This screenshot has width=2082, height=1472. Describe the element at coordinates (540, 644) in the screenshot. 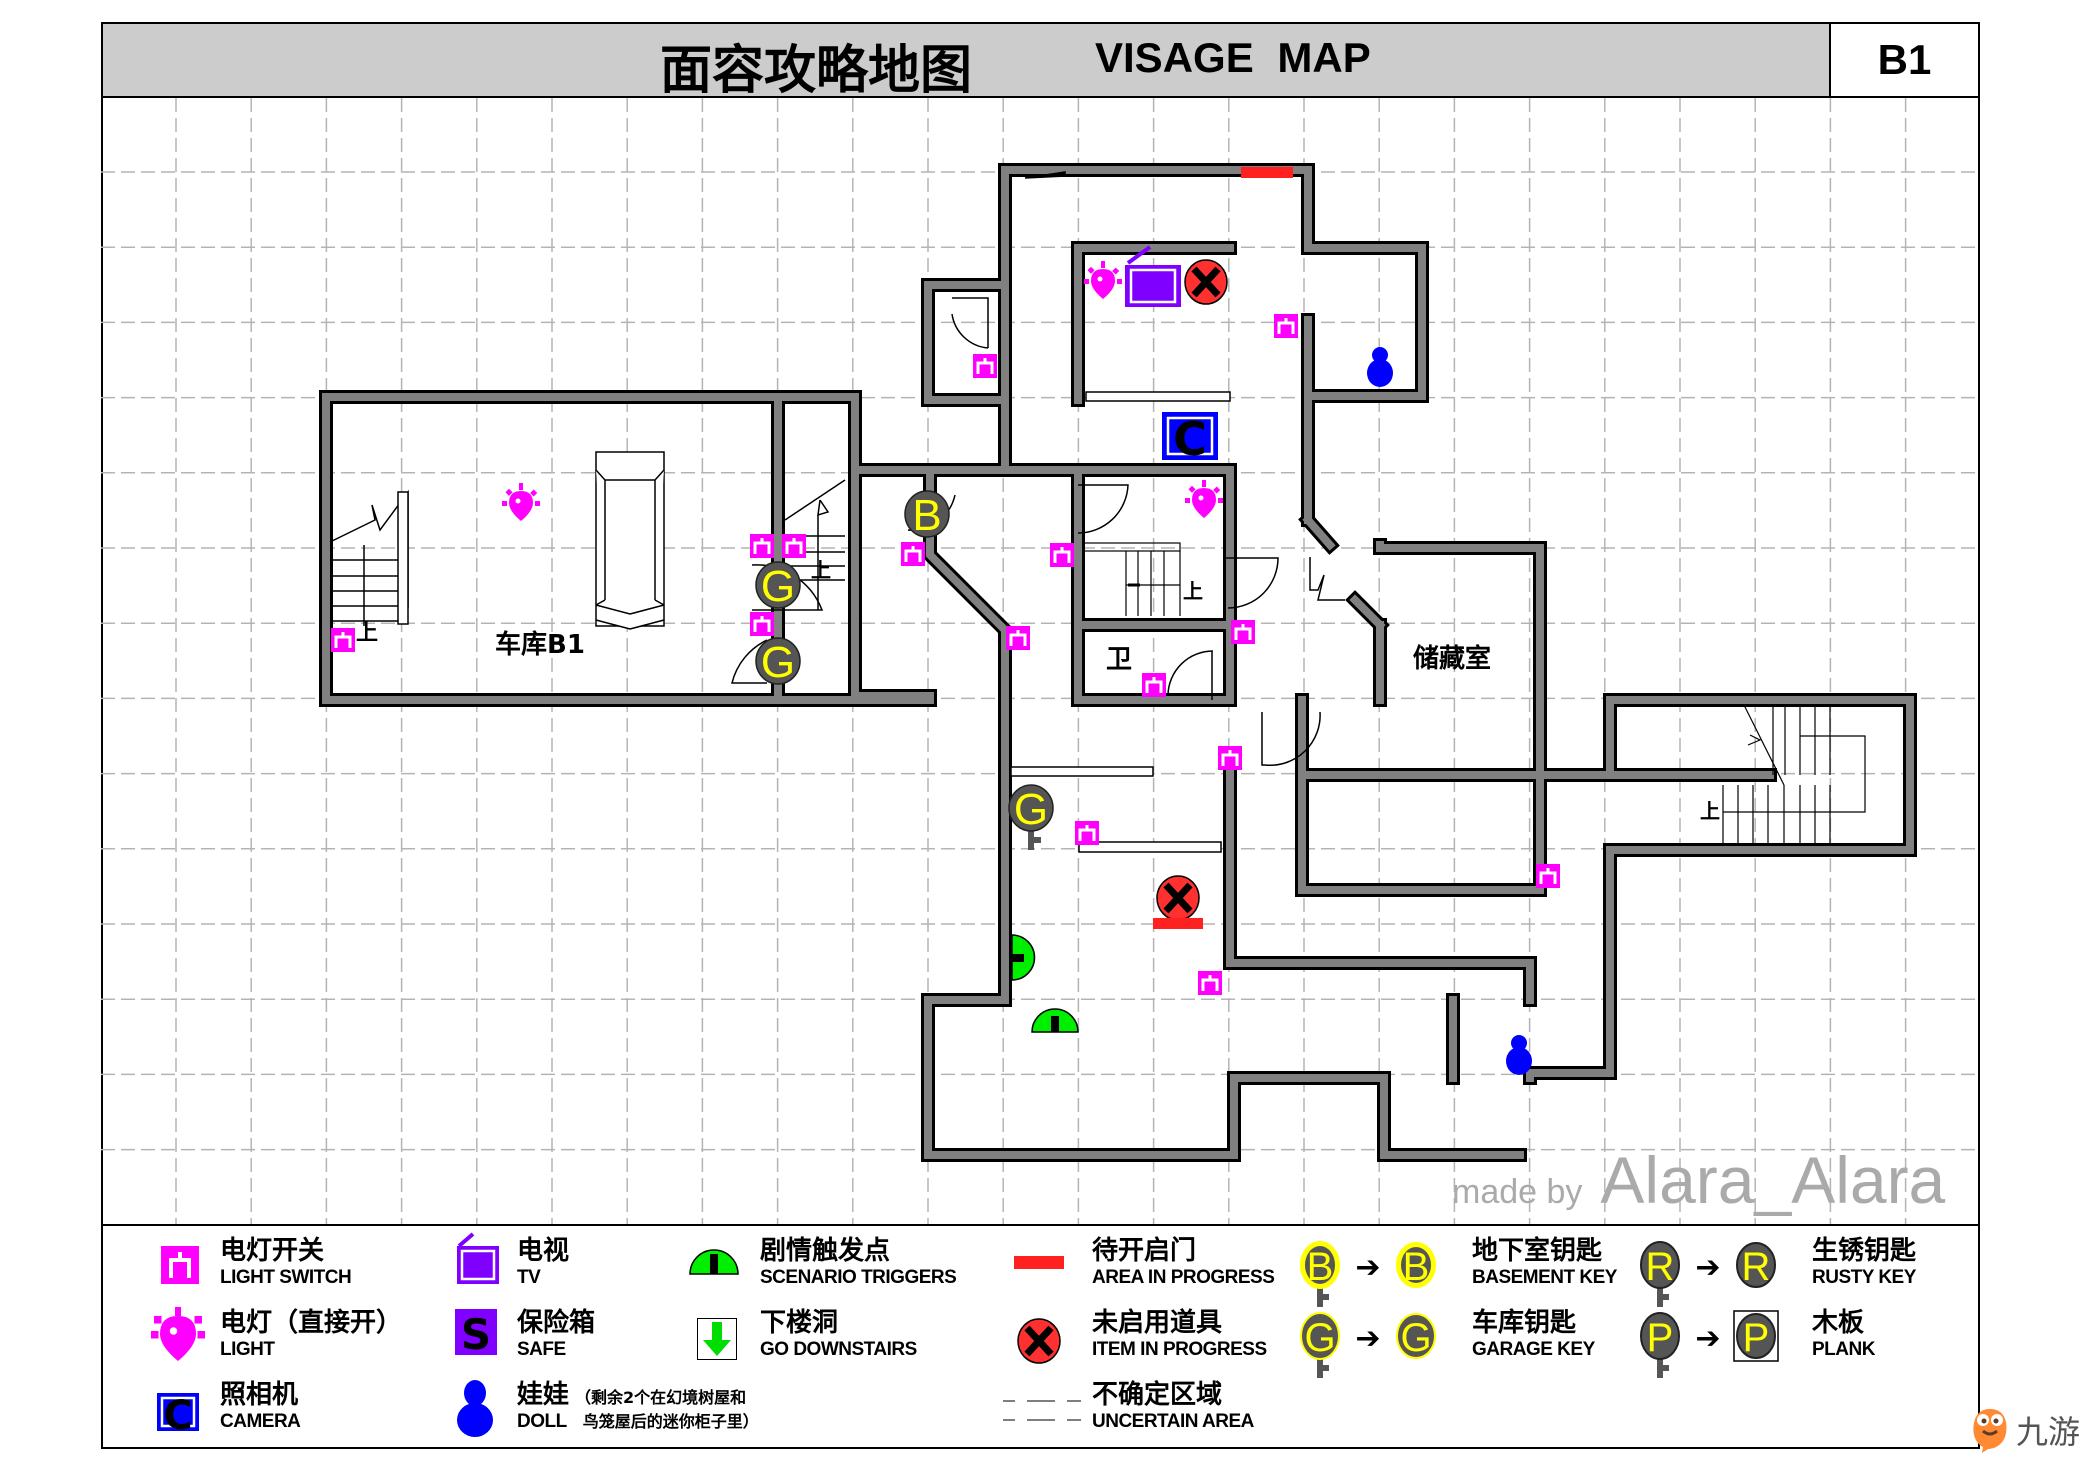

I see `room-label-garage: 车库B1` at that location.